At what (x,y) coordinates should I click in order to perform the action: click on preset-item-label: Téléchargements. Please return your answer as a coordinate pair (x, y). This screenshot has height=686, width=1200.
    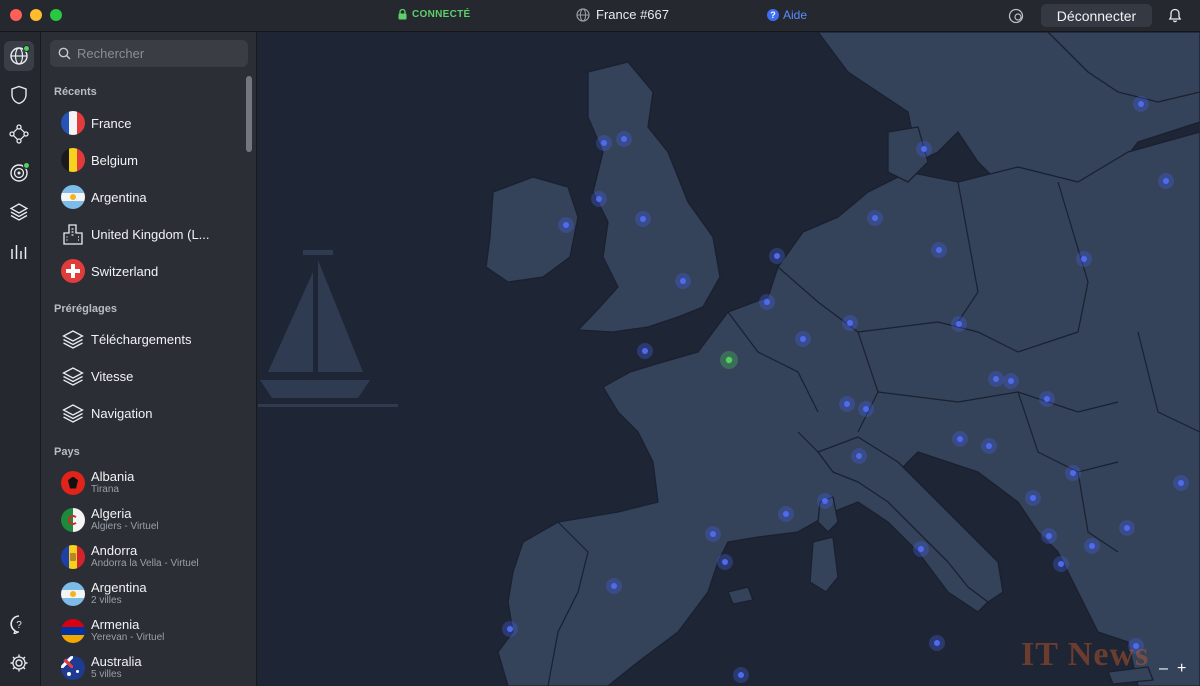
    Looking at the image, I should click on (141, 339).